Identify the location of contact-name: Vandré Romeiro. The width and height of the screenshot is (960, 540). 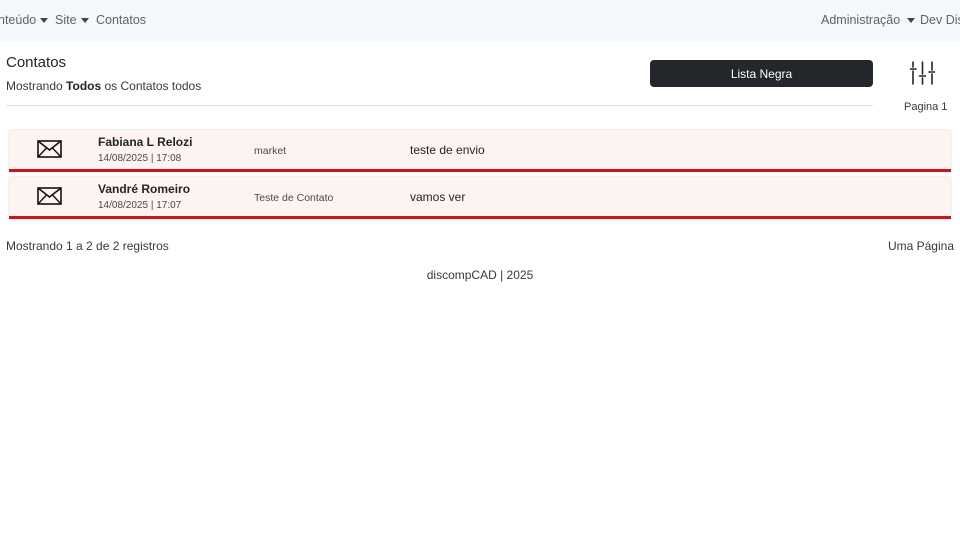
(144, 189).